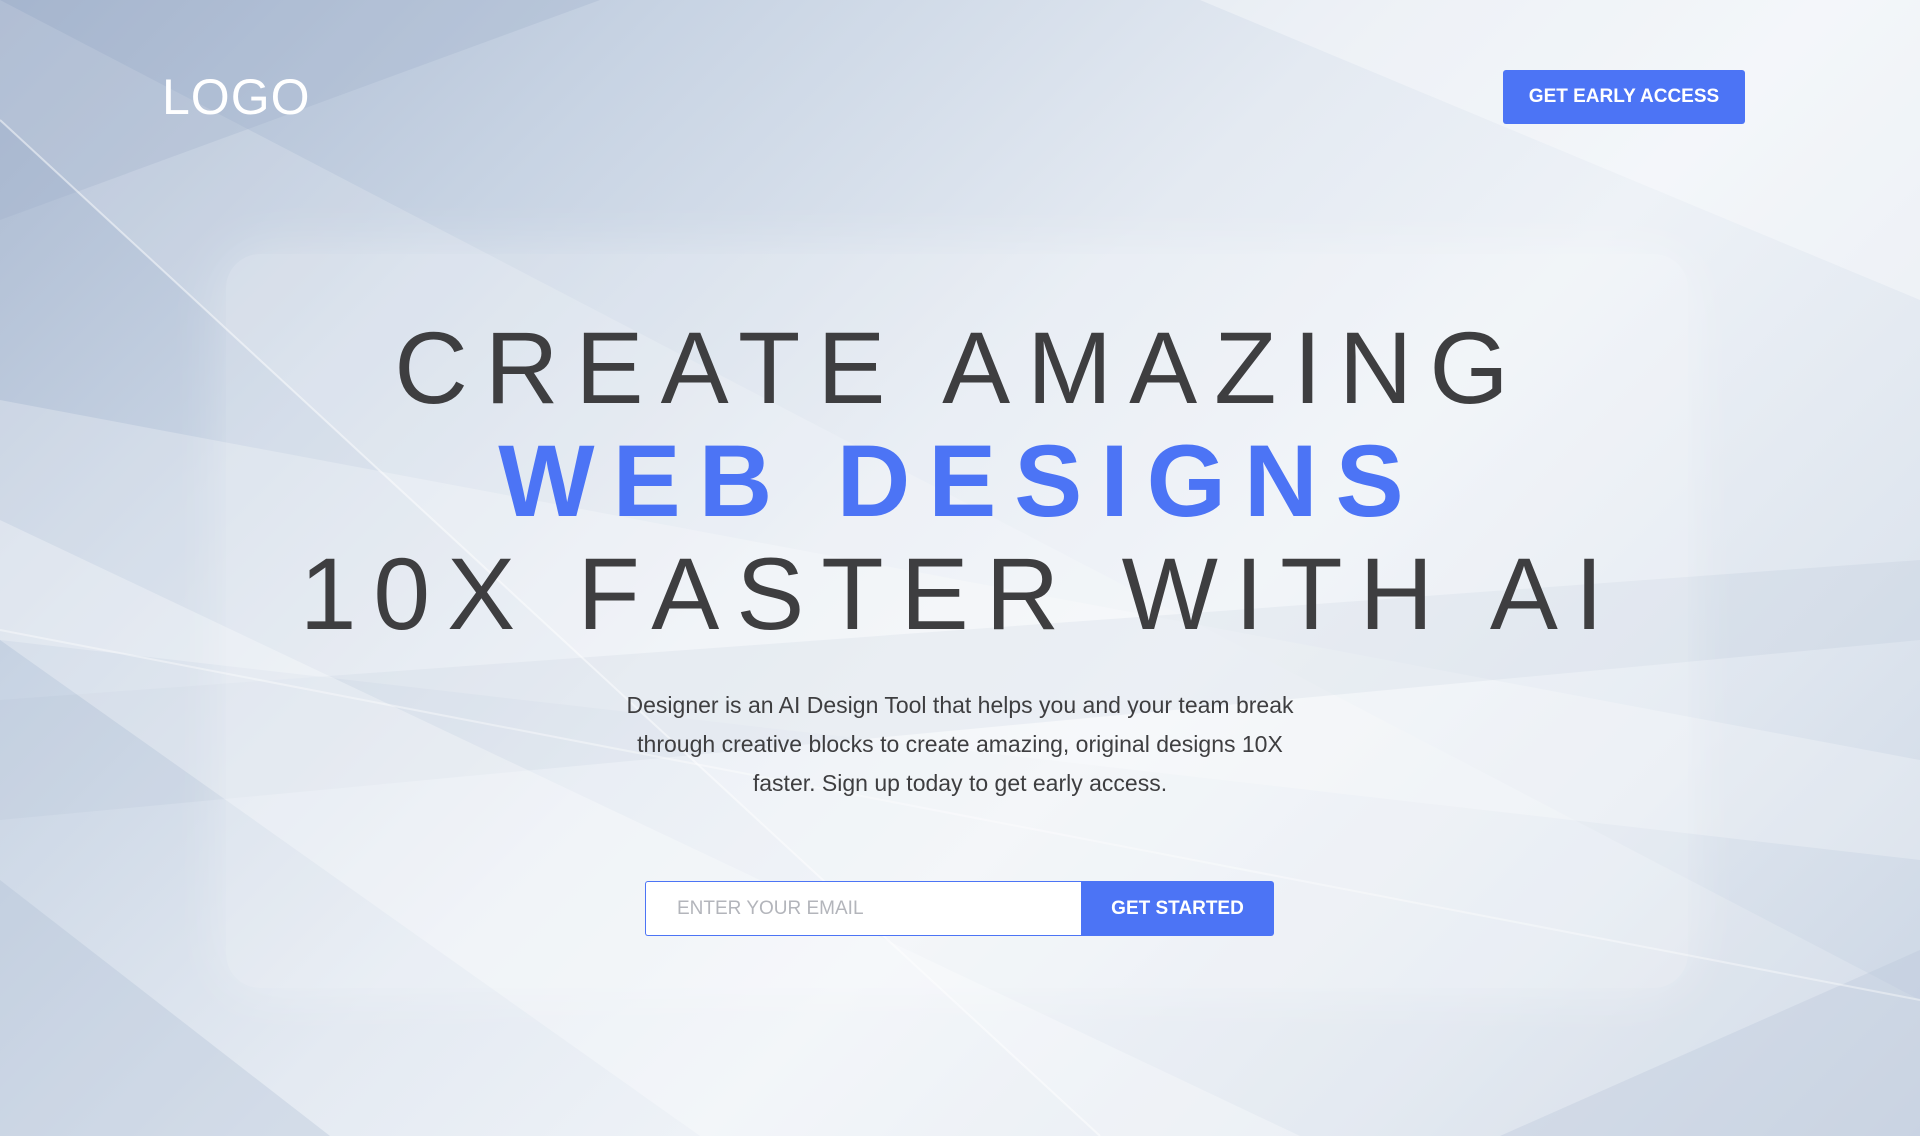 This screenshot has height=1136, width=1920. What do you see at coordinates (960, 594) in the screenshot?
I see `headline-line-3: 10X FASTER WITH AI` at bounding box center [960, 594].